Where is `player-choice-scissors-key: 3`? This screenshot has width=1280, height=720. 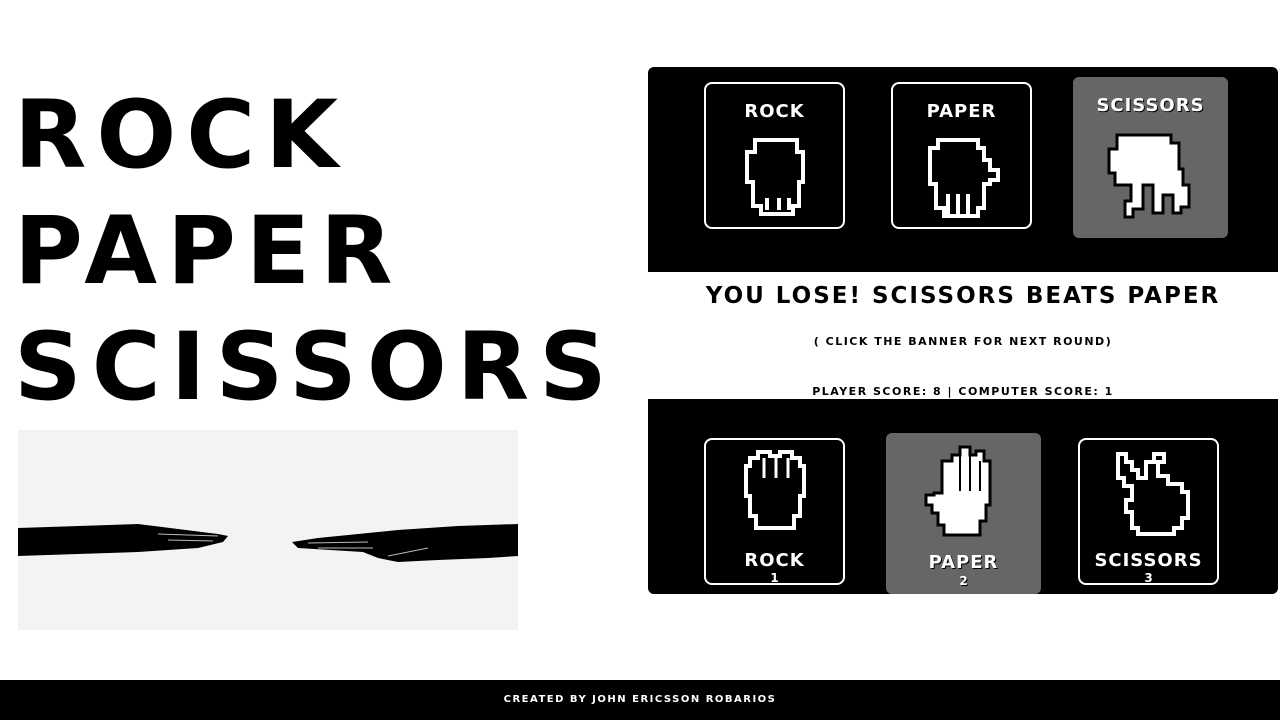
player-choice-scissors-key: 3 is located at coordinates (1148, 578).